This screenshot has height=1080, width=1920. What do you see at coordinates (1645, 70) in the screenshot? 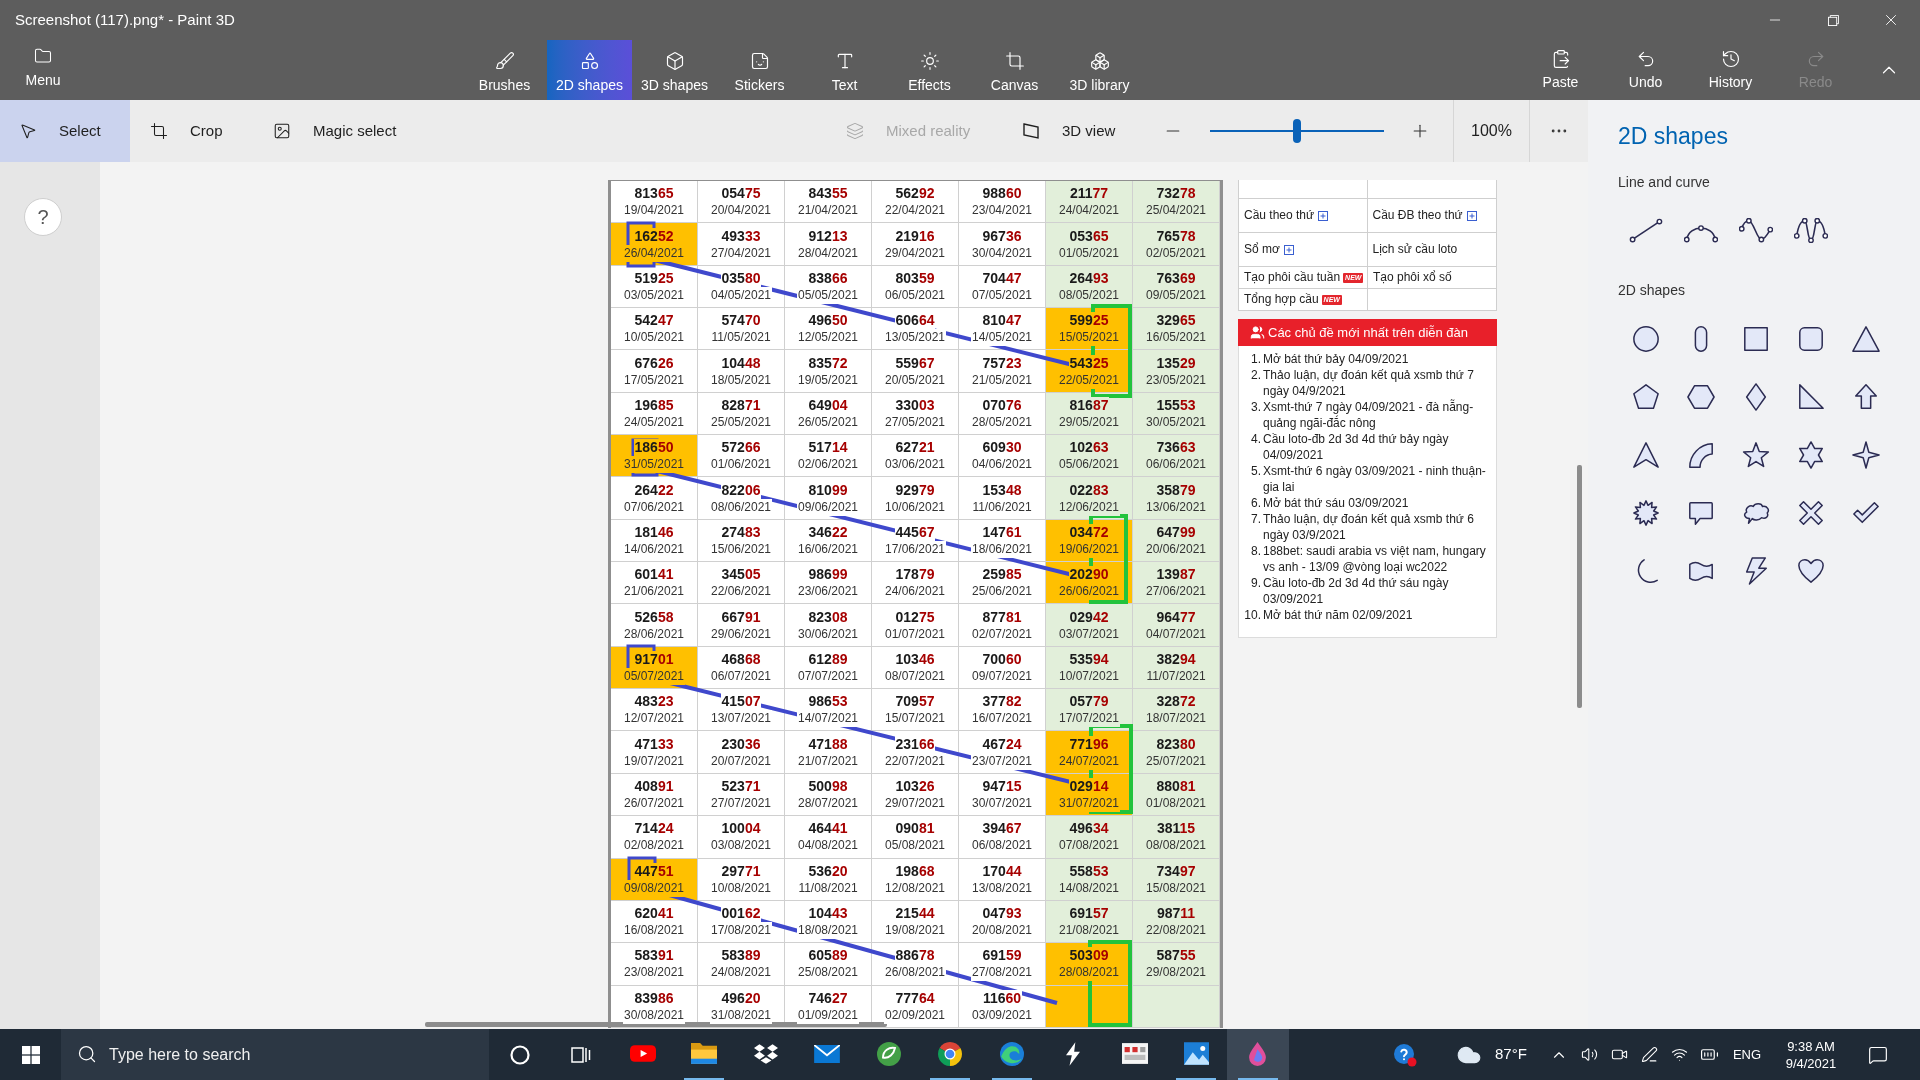
I see `toolbar-button: Undo` at bounding box center [1645, 70].